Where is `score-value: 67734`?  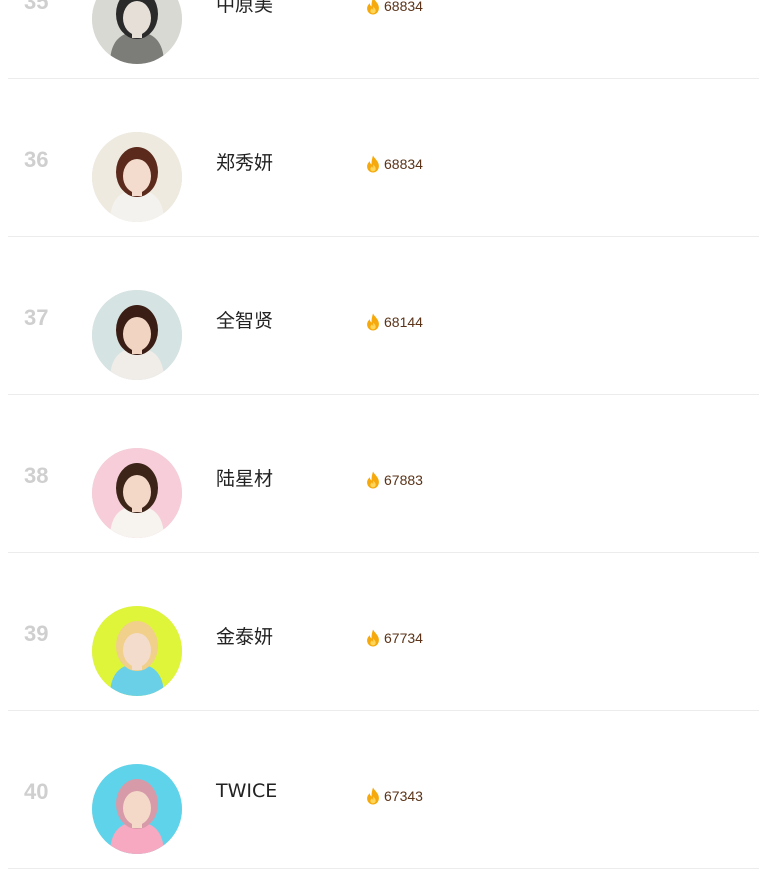 score-value: 67734 is located at coordinates (403, 638).